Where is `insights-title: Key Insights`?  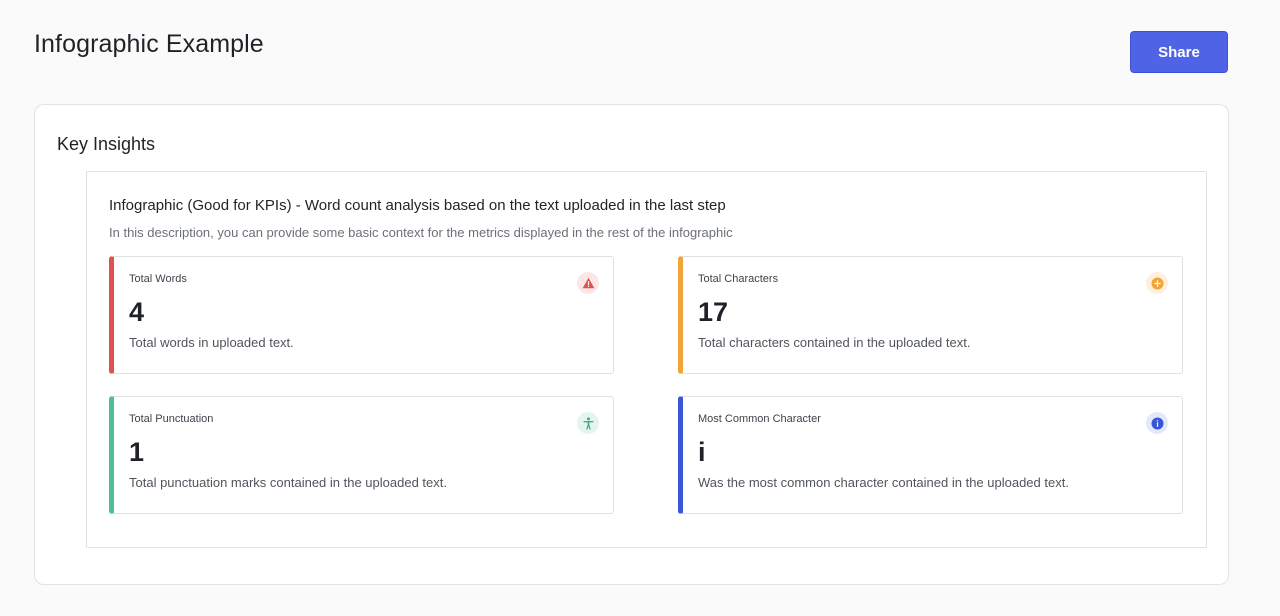 insights-title: Key Insights is located at coordinates (106, 144).